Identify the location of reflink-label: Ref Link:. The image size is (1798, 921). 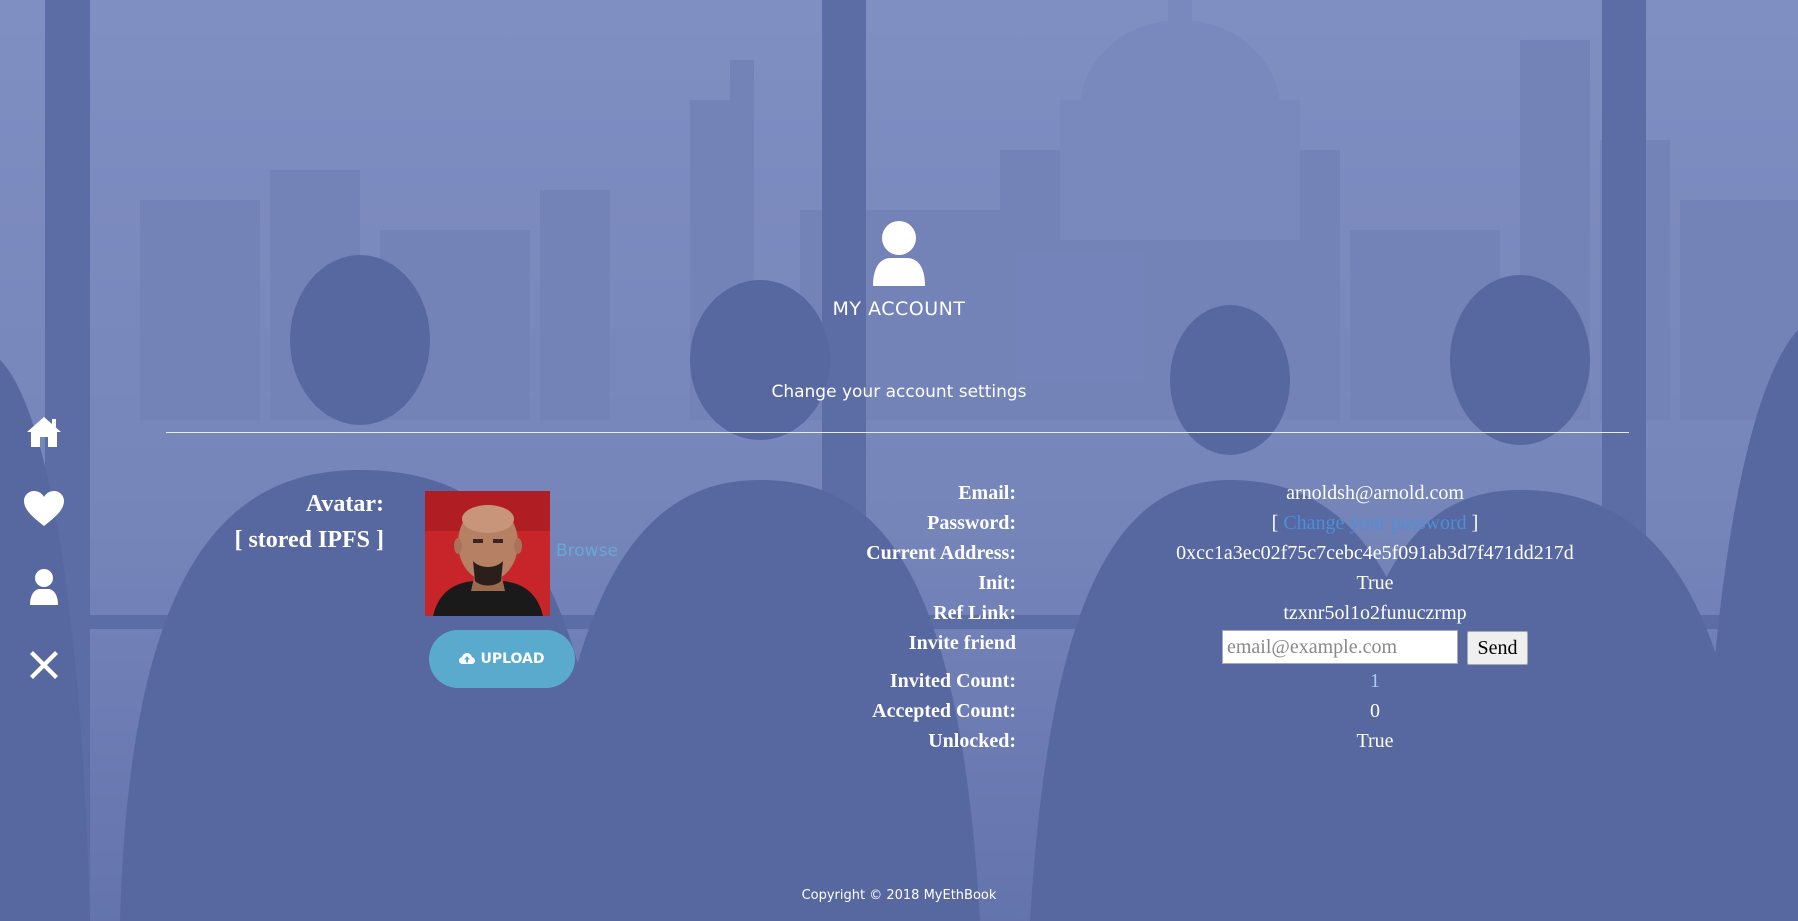
(974, 613).